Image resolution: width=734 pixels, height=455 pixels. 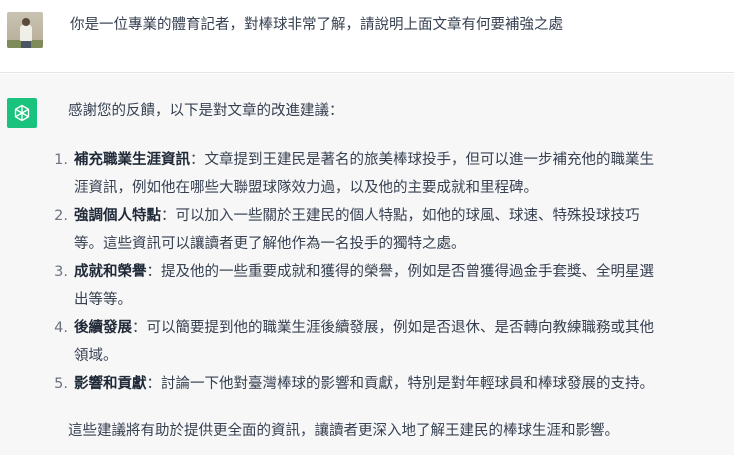 What do you see at coordinates (61, 272) in the screenshot?
I see `list-item-number: 3.` at bounding box center [61, 272].